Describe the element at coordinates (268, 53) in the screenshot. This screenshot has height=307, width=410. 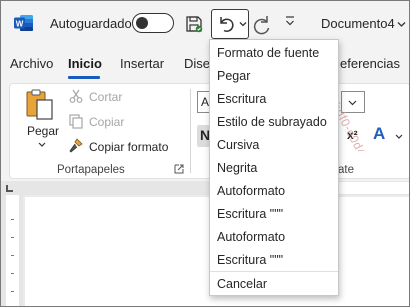
I see `undo-item: Formato de fuente` at that location.